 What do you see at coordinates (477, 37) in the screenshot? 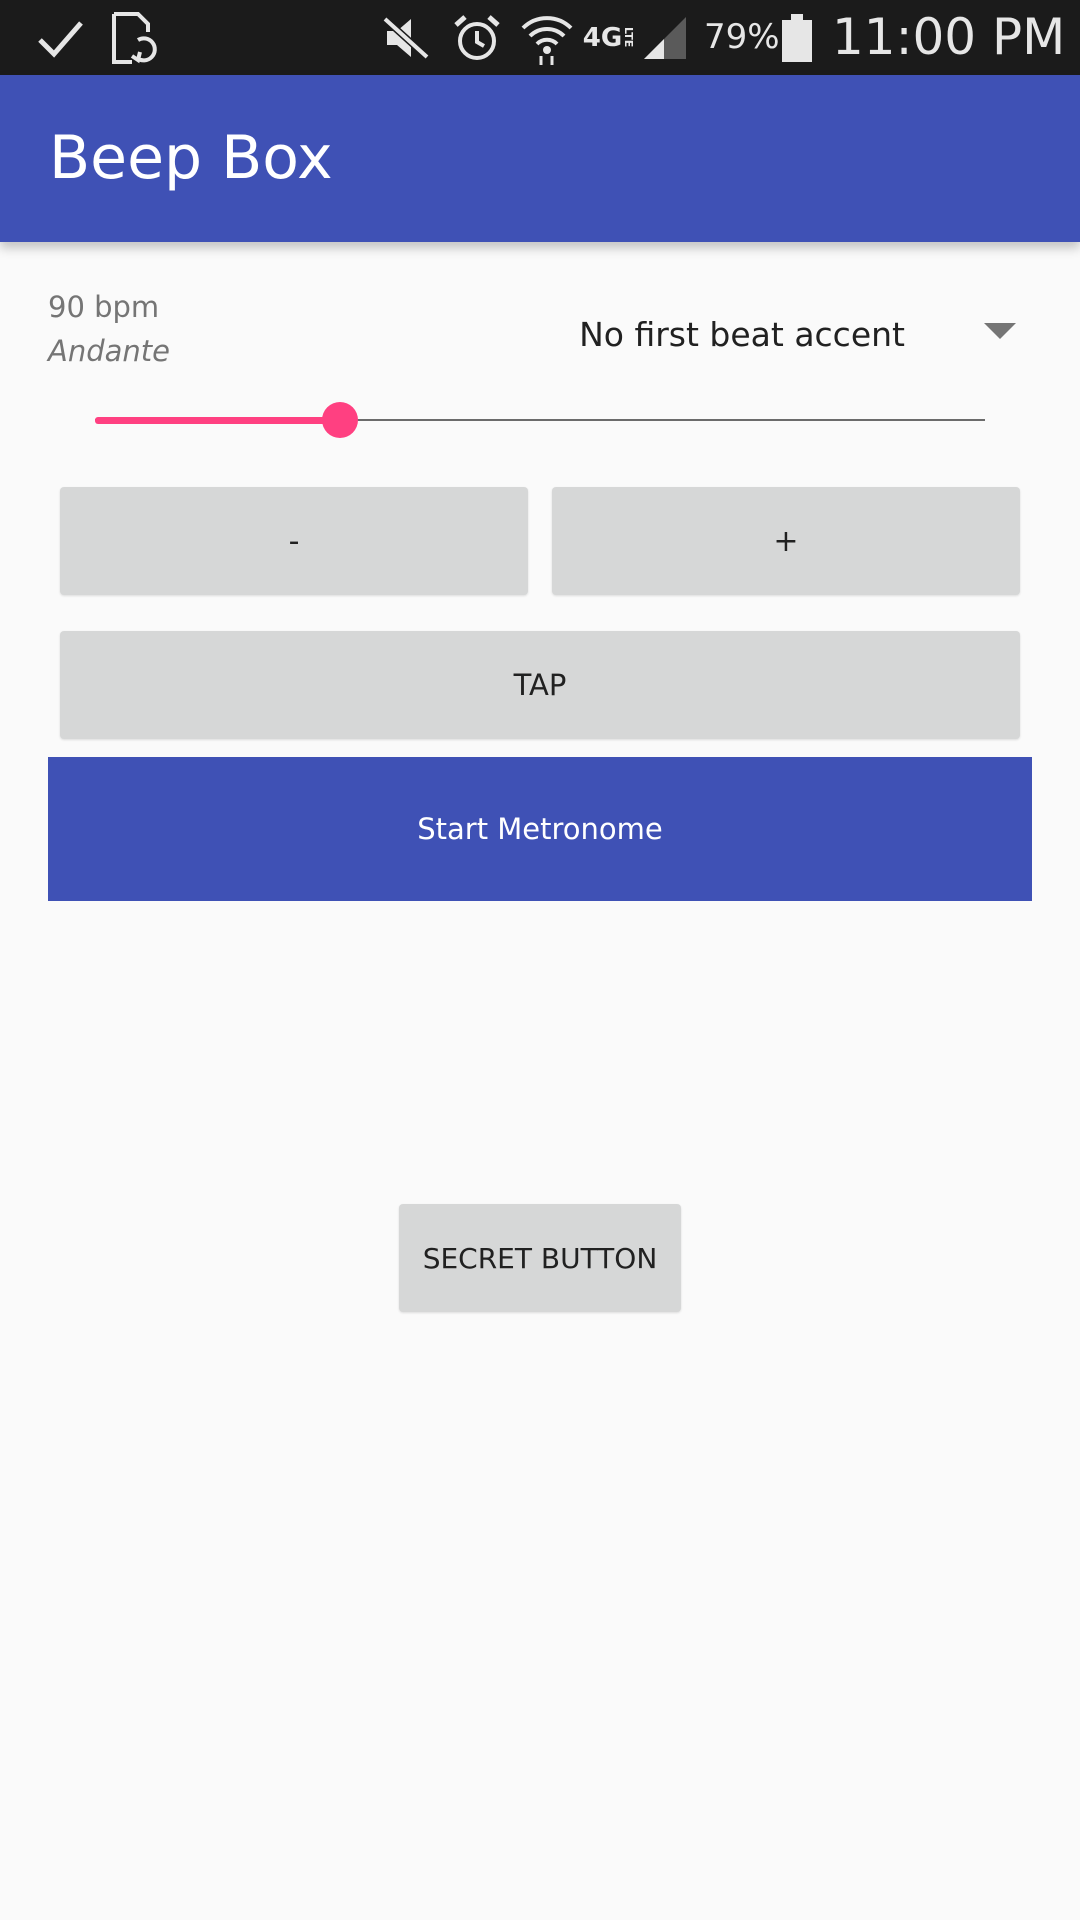
I see `alarm-icon` at bounding box center [477, 37].